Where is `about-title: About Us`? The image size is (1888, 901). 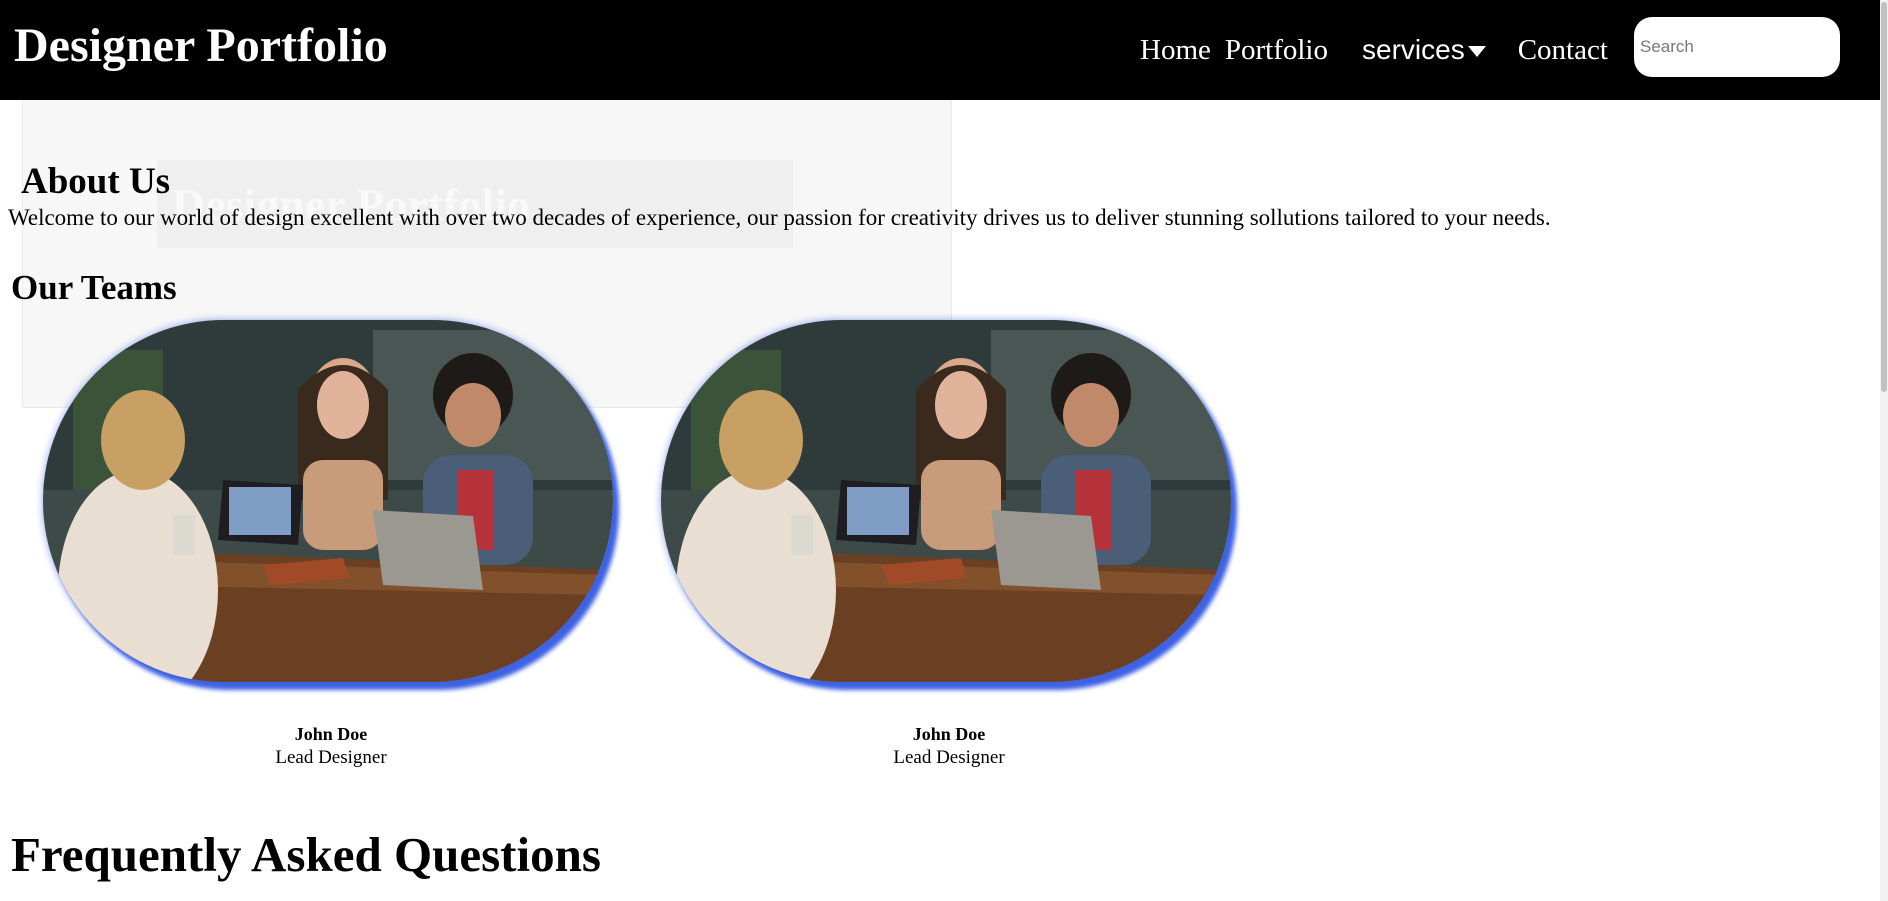 about-title: About Us is located at coordinates (96, 181).